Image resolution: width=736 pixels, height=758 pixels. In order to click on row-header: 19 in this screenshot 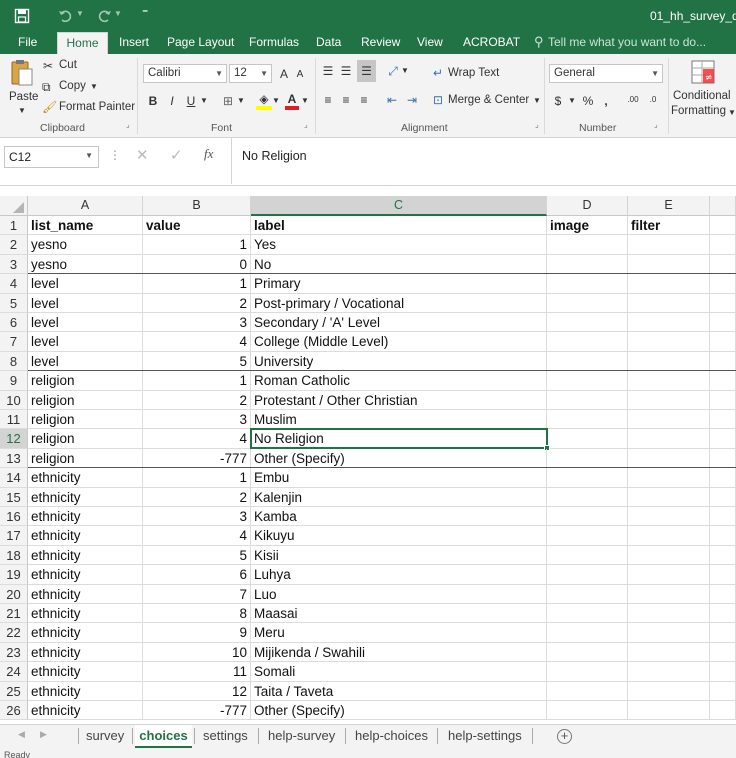, I will do `click(14, 575)`.